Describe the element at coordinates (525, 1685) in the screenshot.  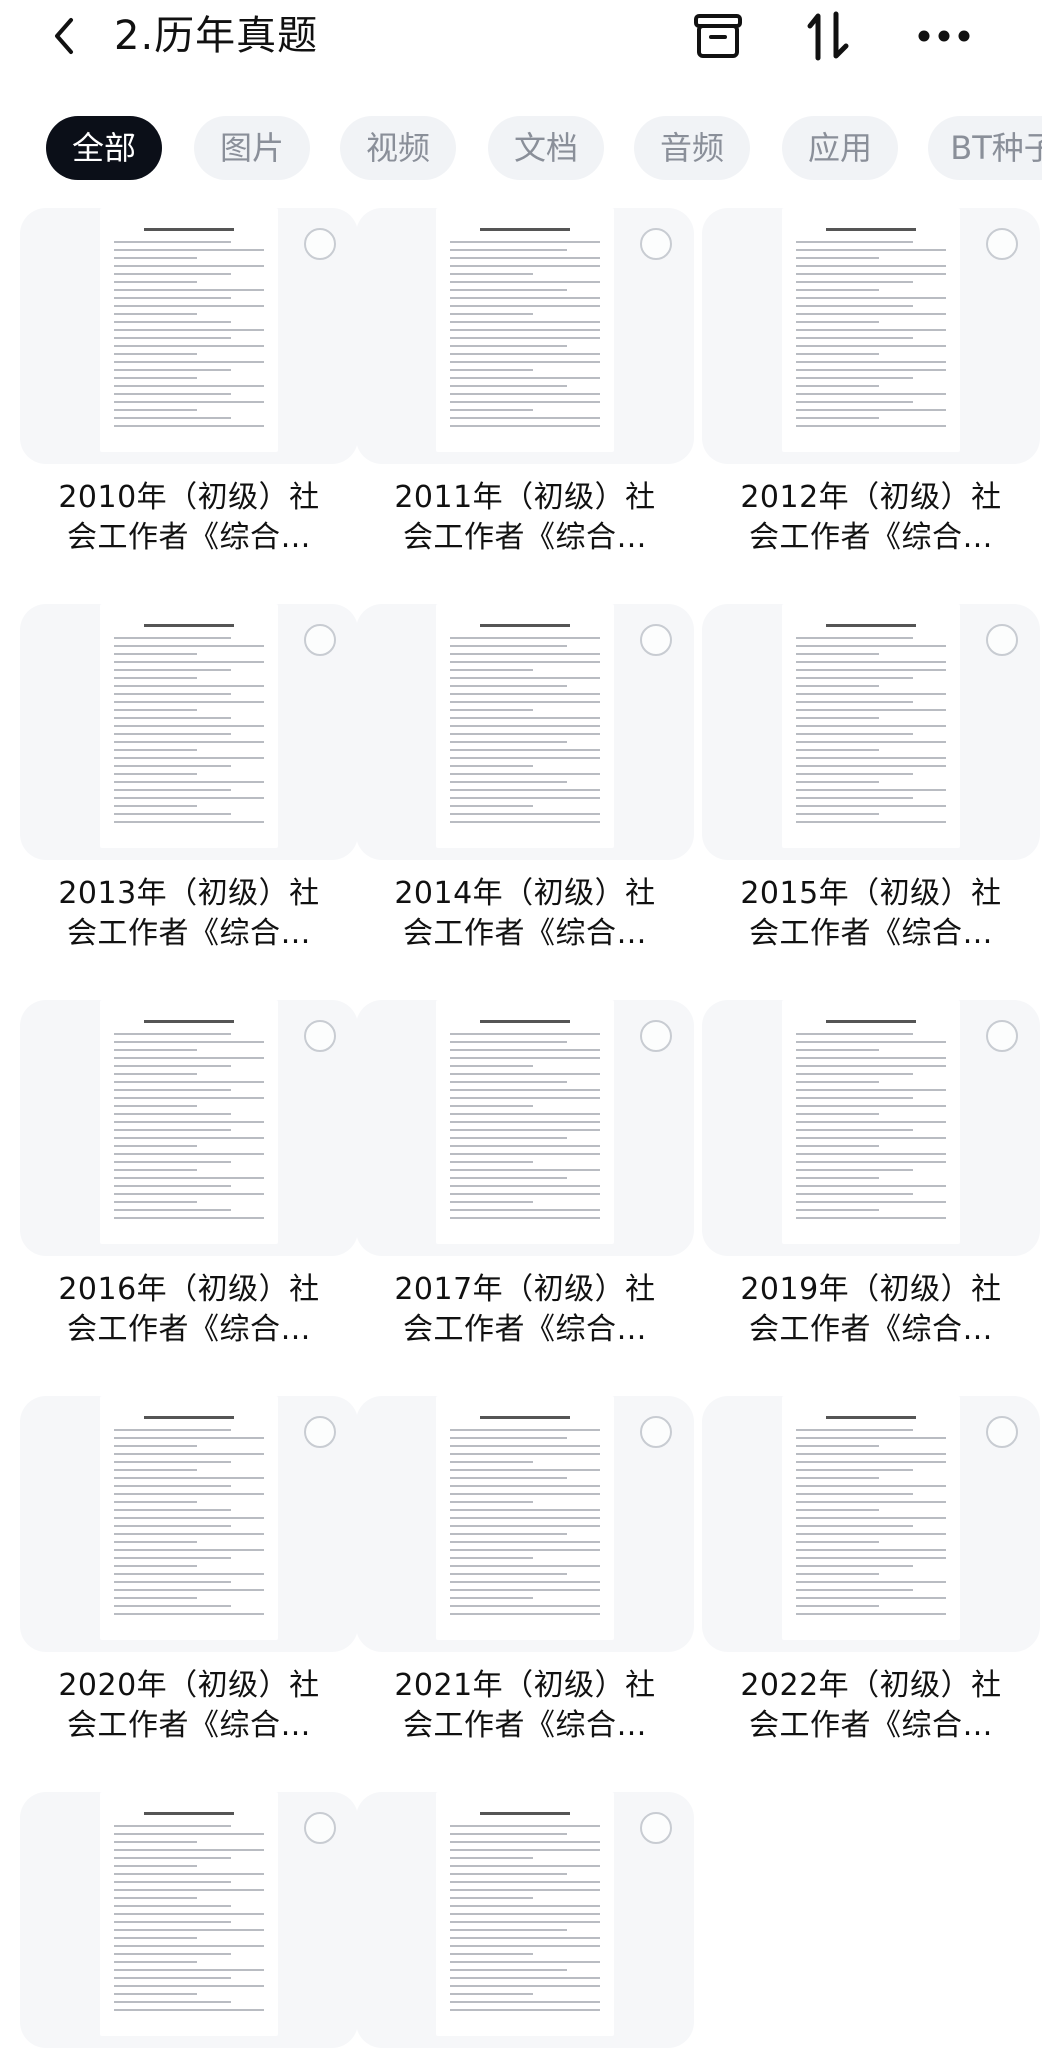
I see `file-name-line1: 2021年（初级）社` at that location.